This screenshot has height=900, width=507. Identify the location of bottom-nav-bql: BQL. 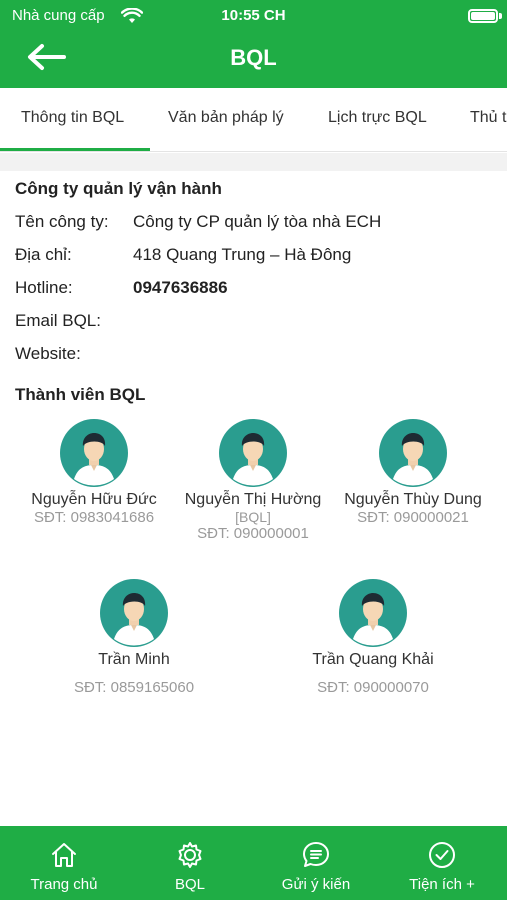
(190, 863).